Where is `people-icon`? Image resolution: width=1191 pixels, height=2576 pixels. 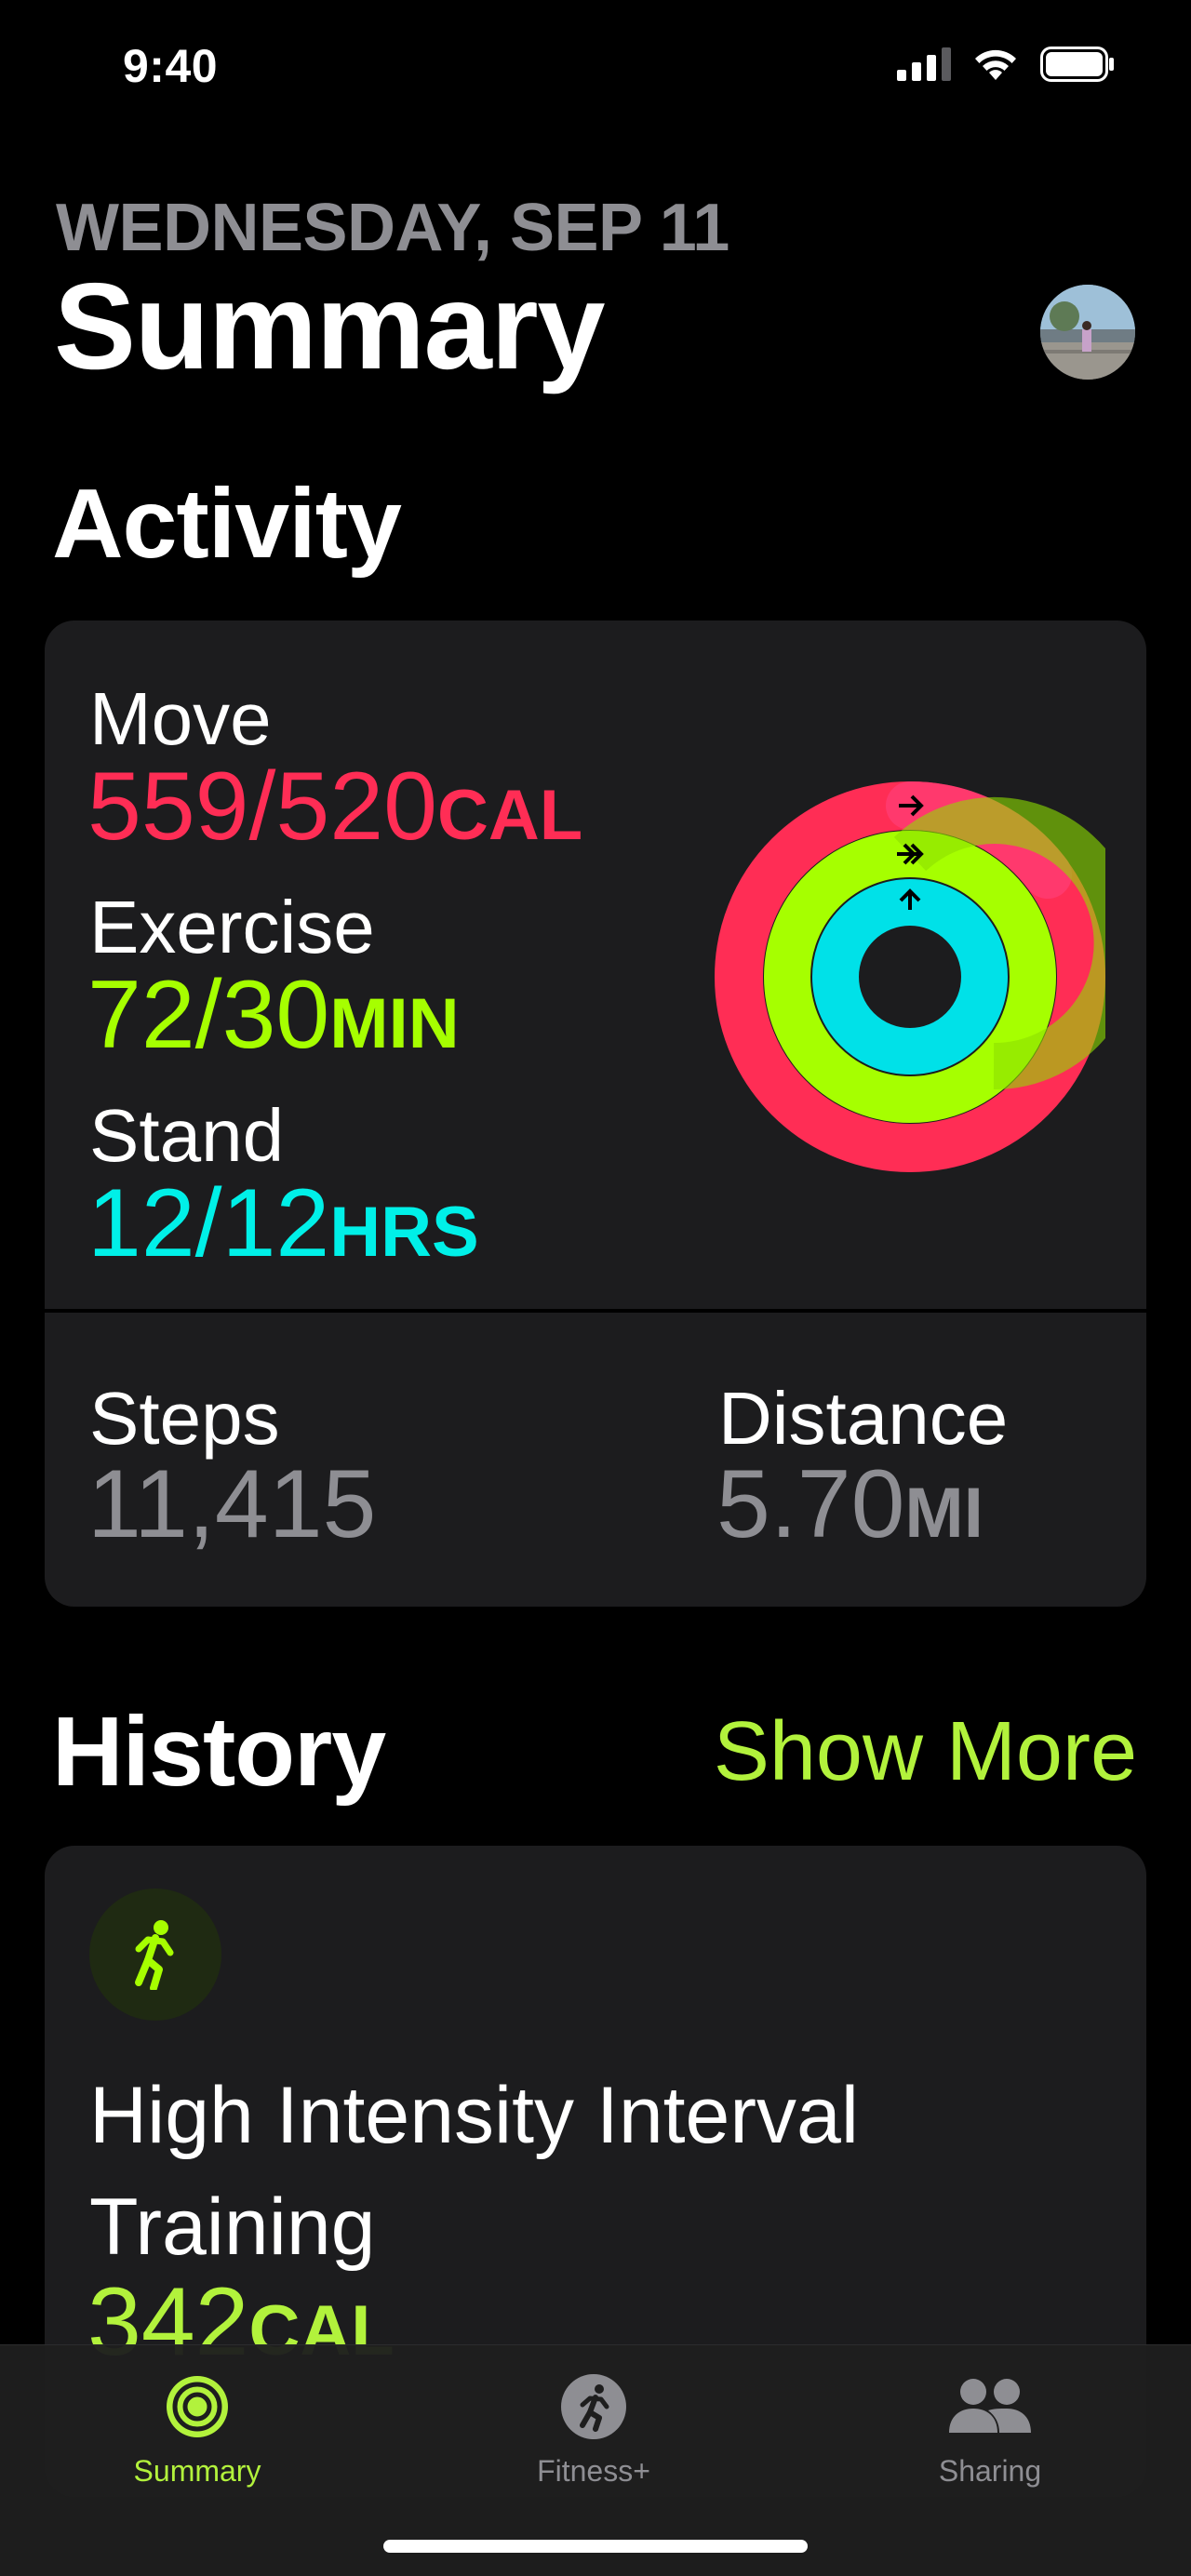
people-icon is located at coordinates (990, 2406).